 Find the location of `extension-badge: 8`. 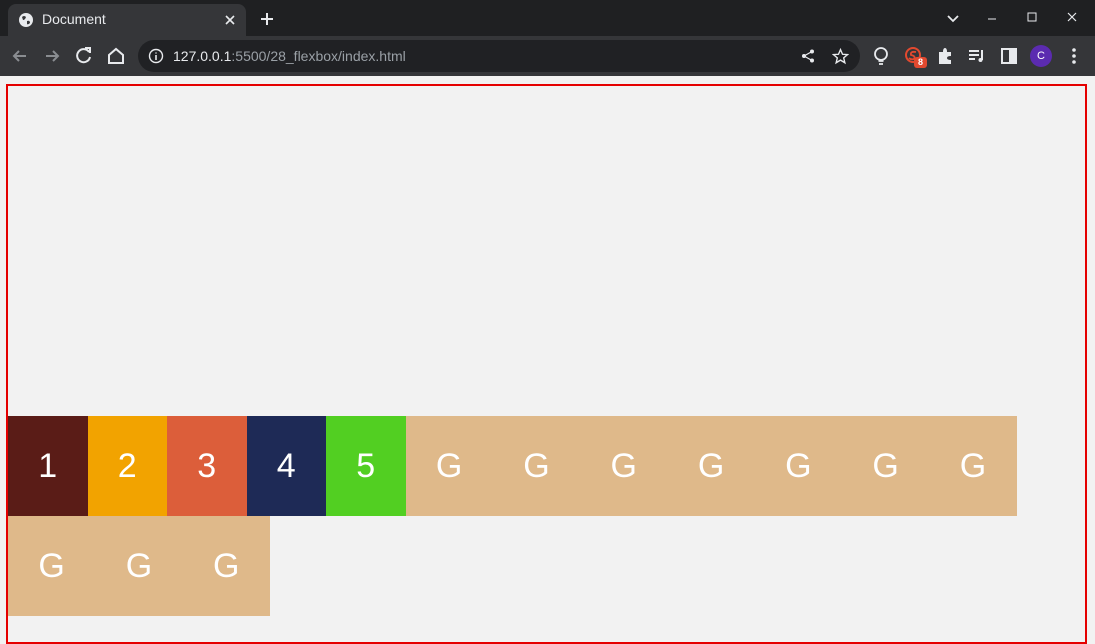

extension-badge: 8 is located at coordinates (920, 62).